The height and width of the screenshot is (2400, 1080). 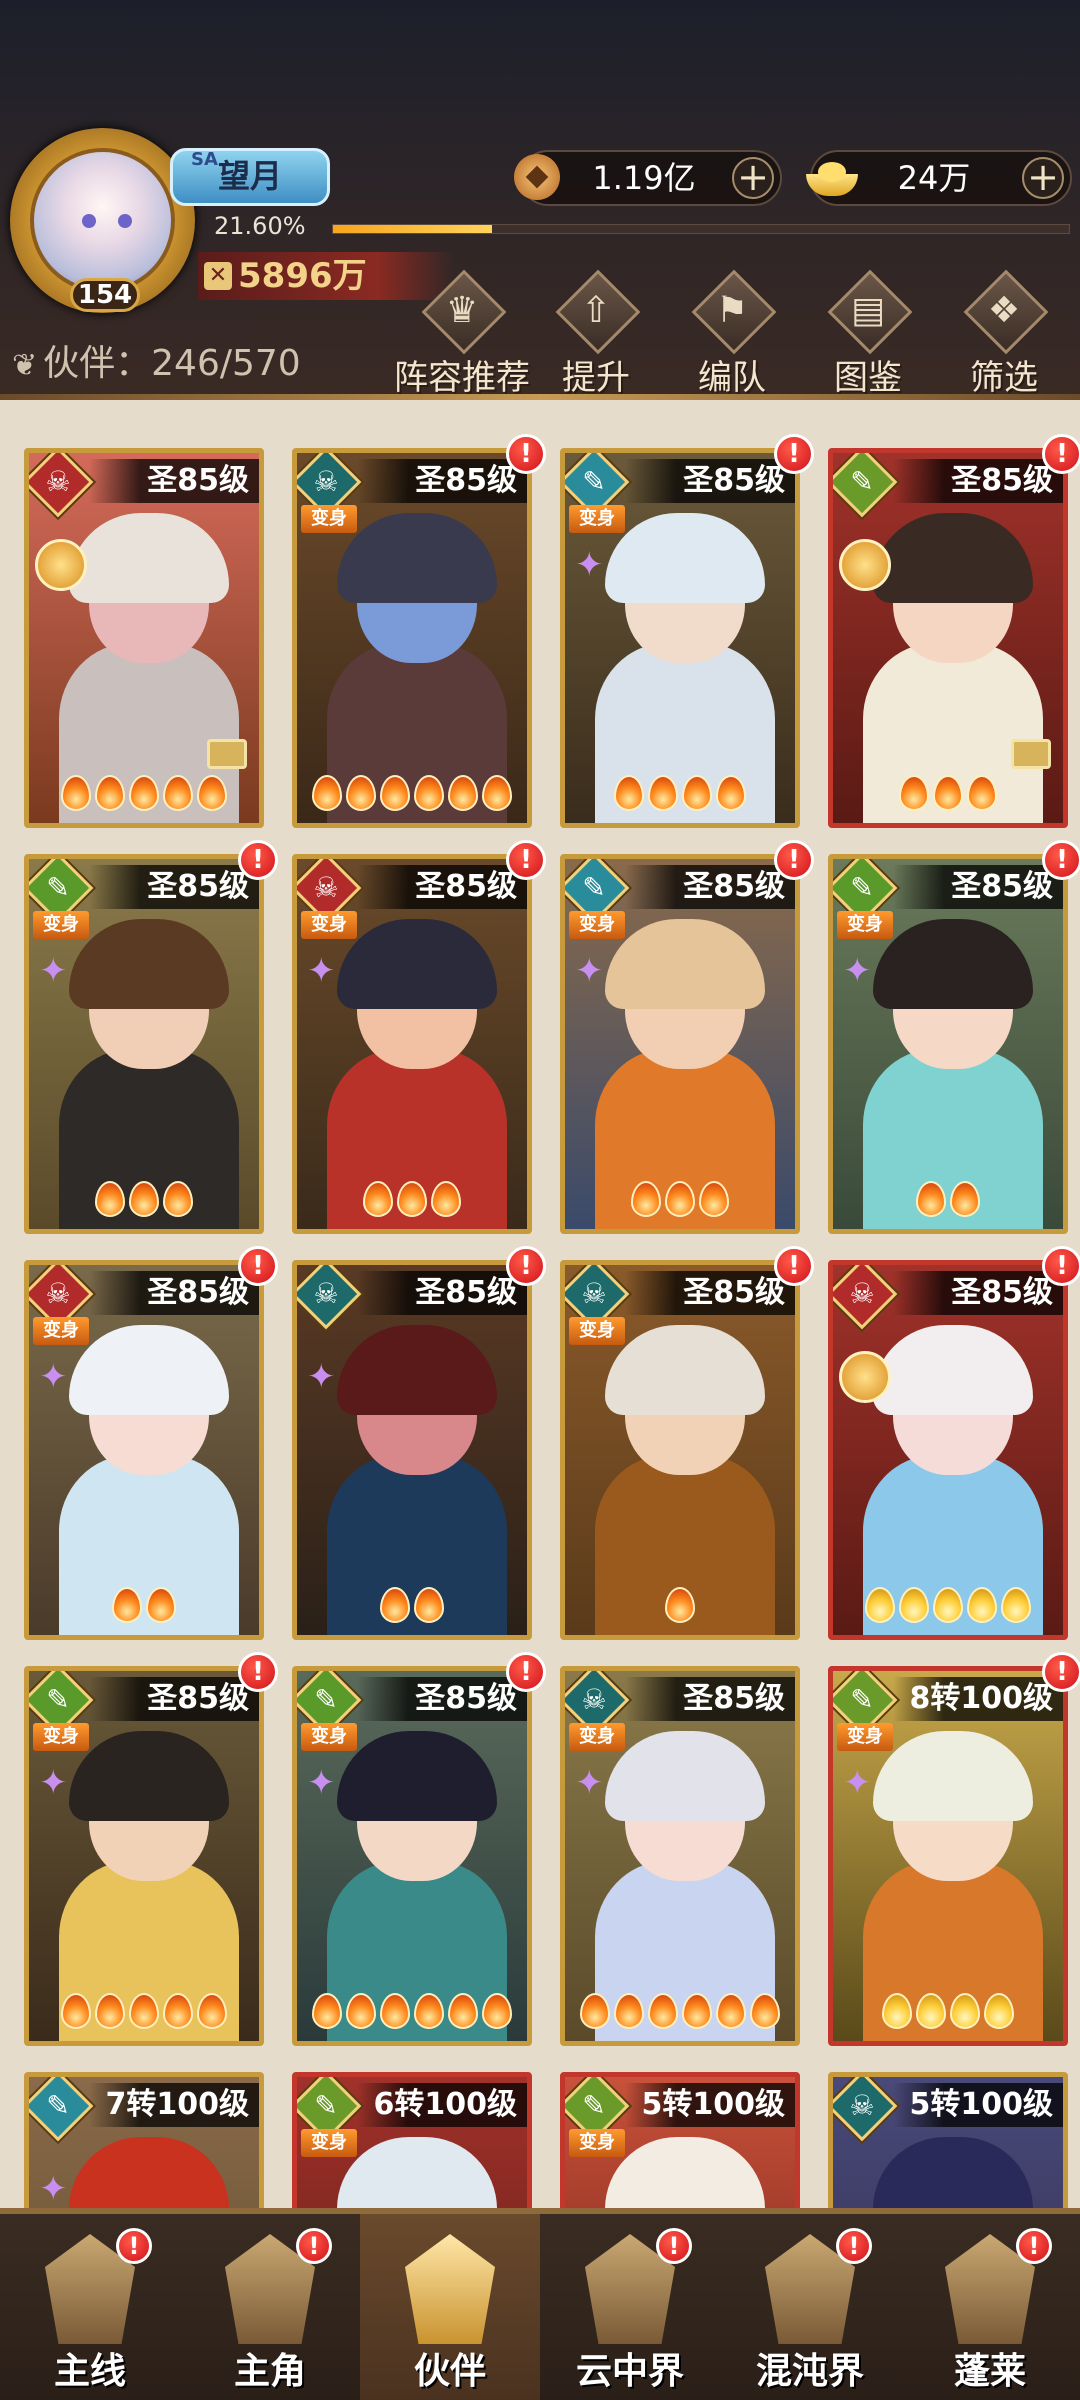 I want to click on companion-level: 5转100级, so click(x=710, y=2105).